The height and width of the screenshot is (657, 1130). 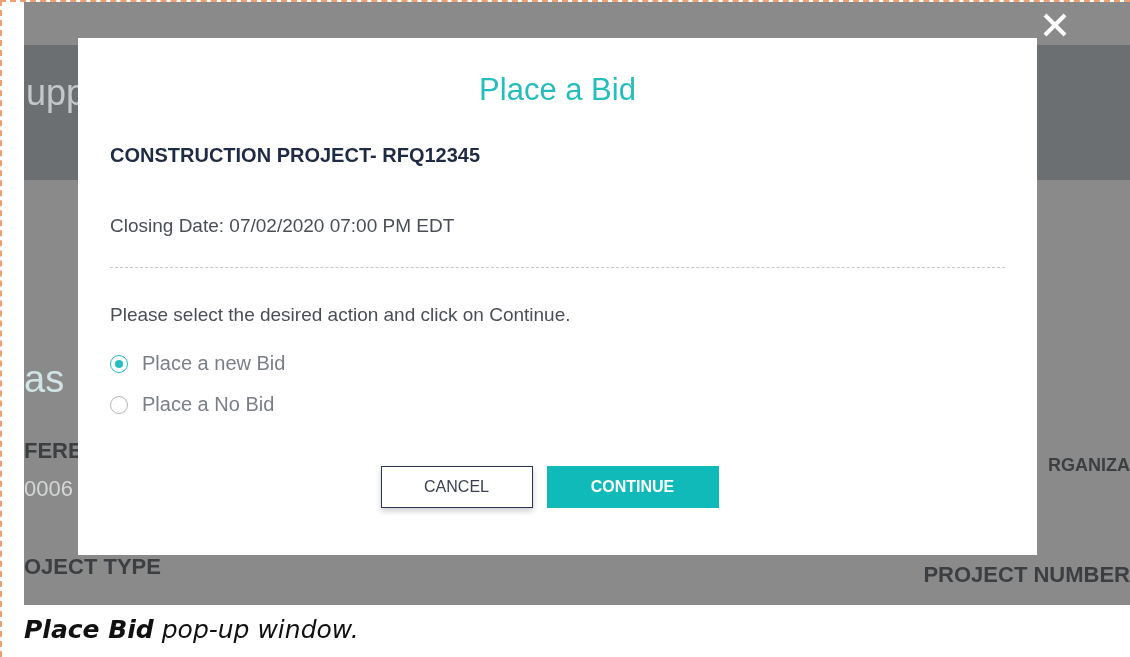 What do you see at coordinates (283, 226) in the screenshot?
I see `closing-date: Closing Date: 07/02/2020 07:00 PM EDT` at bounding box center [283, 226].